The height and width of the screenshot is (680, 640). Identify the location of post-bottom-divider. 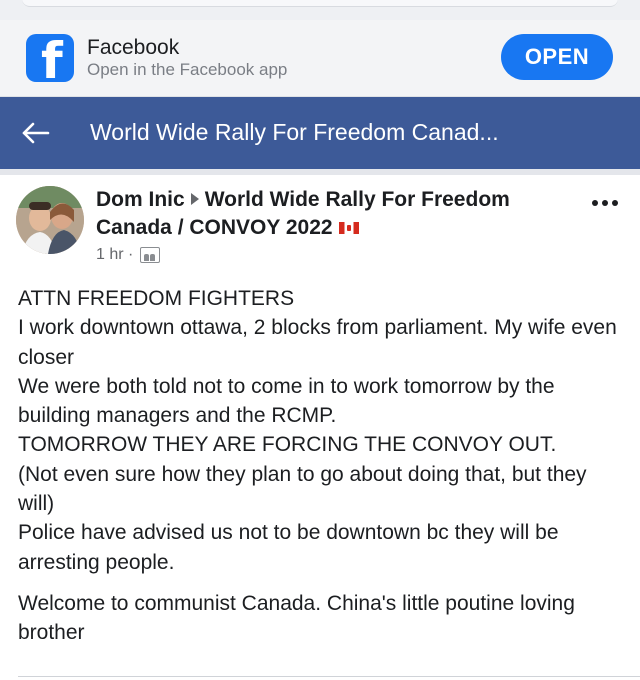
(329, 676).